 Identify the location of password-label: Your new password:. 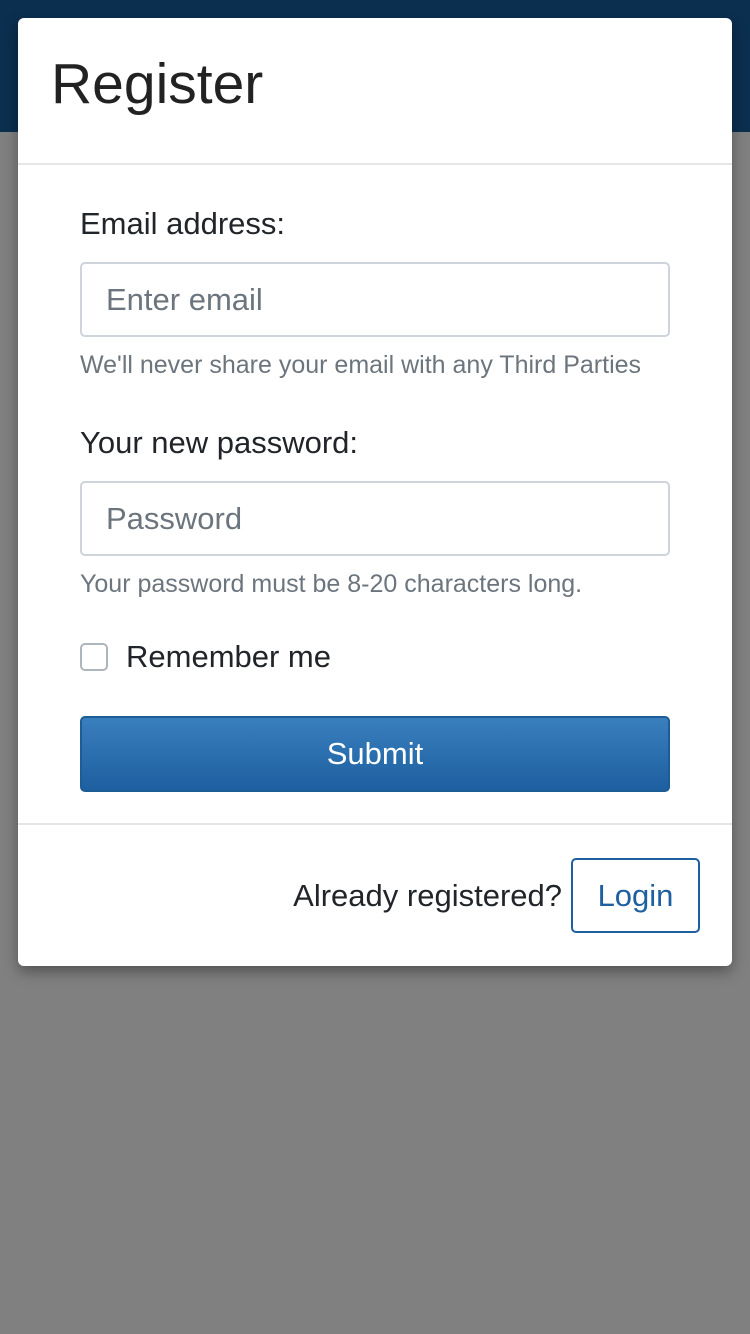
(219, 442).